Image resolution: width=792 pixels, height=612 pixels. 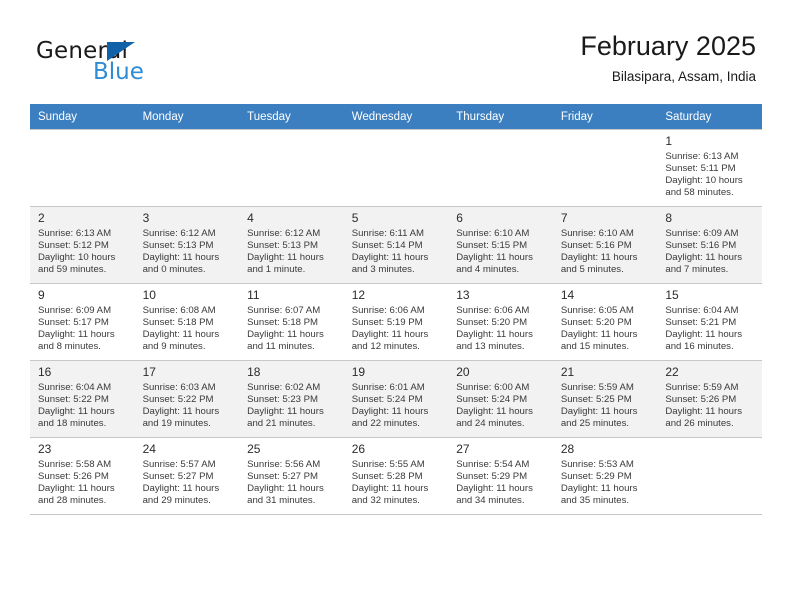 What do you see at coordinates (672, 372) in the screenshot?
I see `day-number: 22` at bounding box center [672, 372].